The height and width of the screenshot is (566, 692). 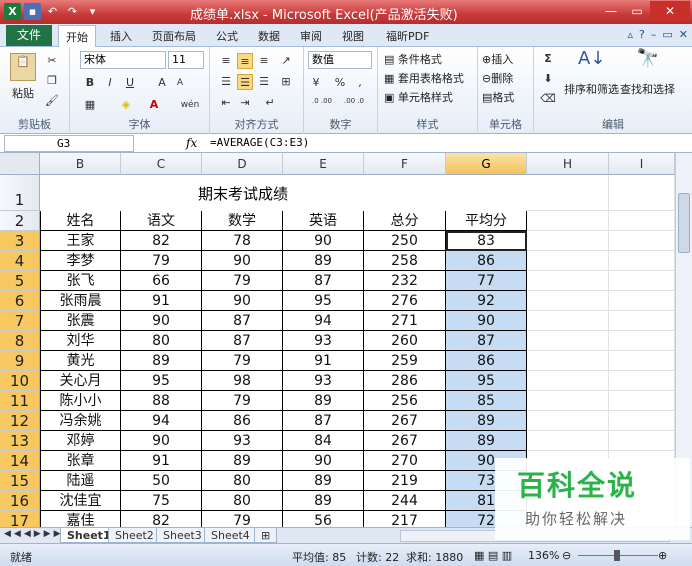 What do you see at coordinates (498, 97) in the screenshot?
I see `format-cells-button: ▤格式` at bounding box center [498, 97].